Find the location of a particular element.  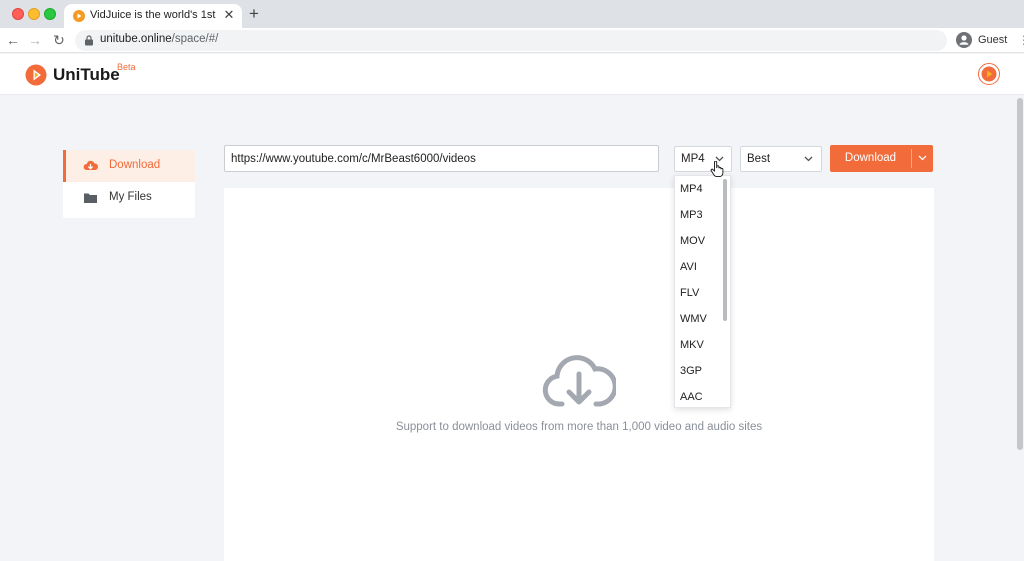

url-host: unitube.online is located at coordinates (136, 39).